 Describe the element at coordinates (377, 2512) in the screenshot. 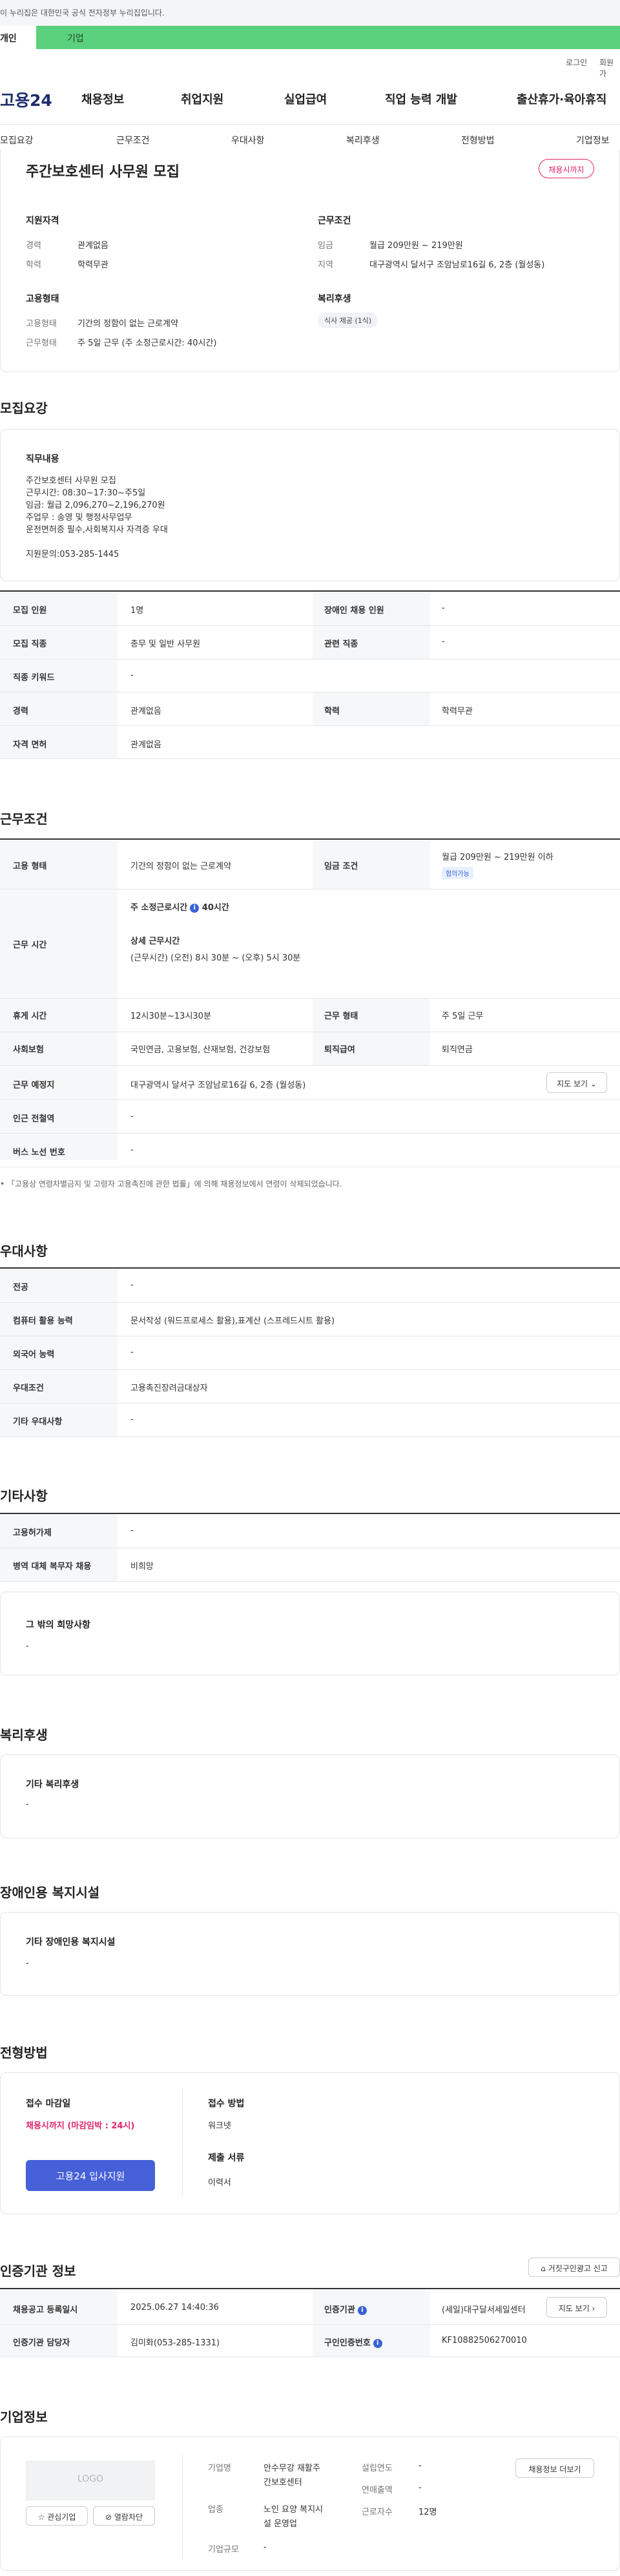

I see `employees-label: 근로자수` at that location.